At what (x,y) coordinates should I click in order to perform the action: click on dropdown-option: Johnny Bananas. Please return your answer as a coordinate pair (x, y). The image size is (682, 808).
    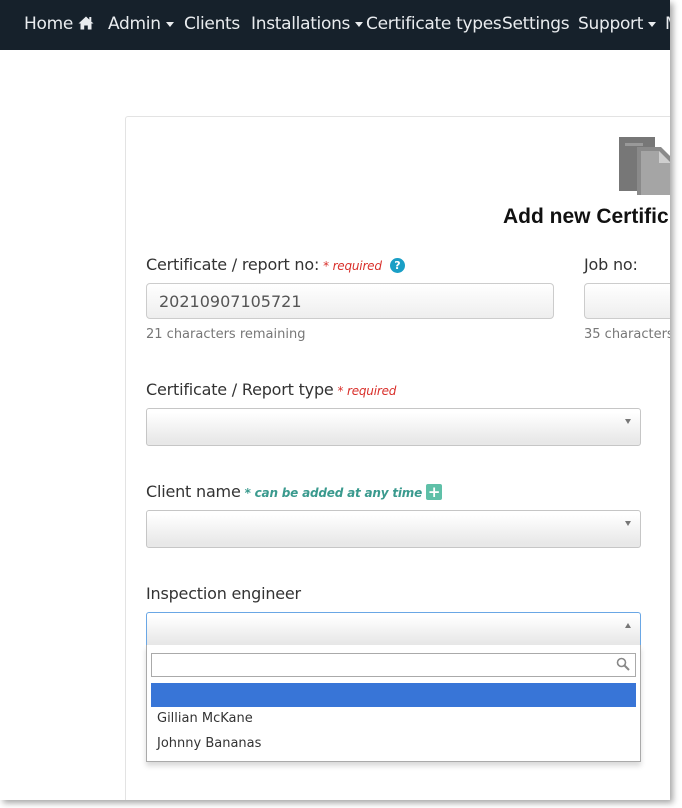
    Looking at the image, I should click on (393, 744).